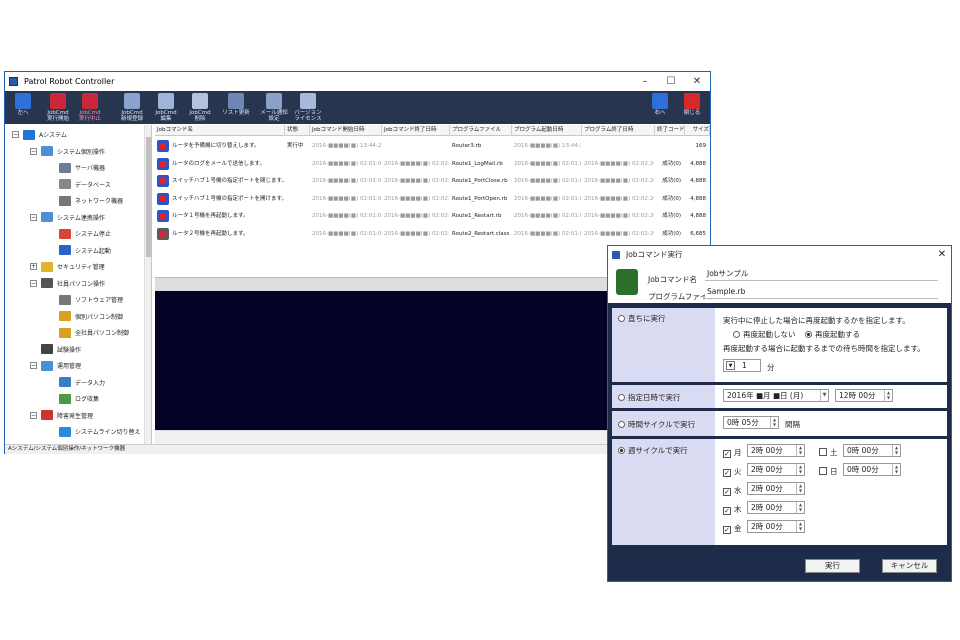 Image resolution: width=960 pixels, height=640 pixels. I want to click on table-cell, so click(298, 216).